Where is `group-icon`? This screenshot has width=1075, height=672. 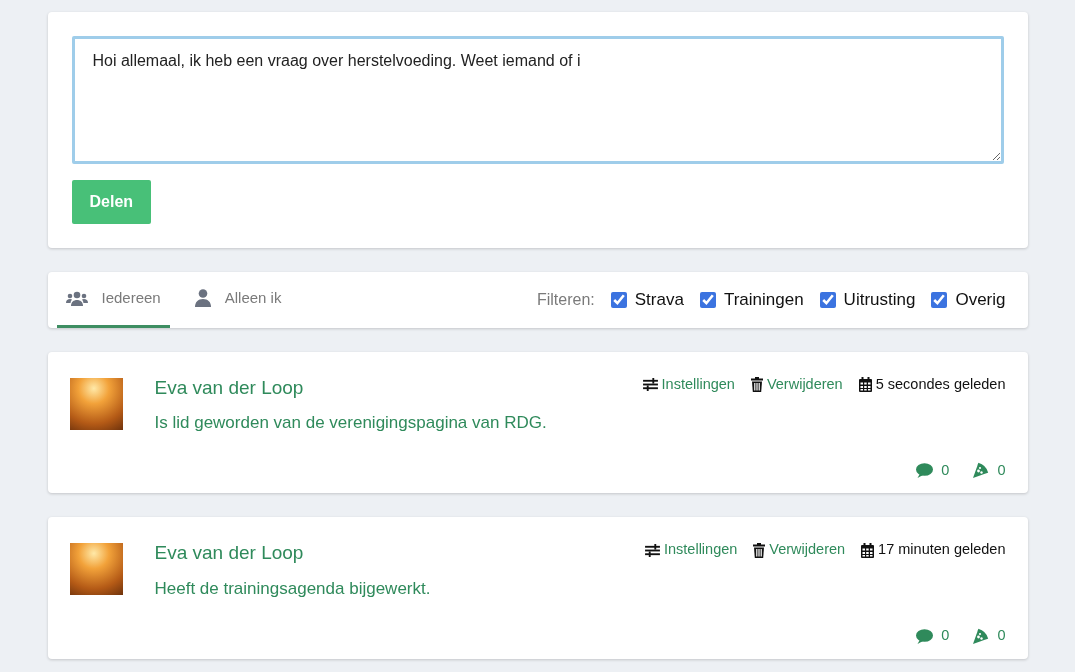 group-icon is located at coordinates (76, 298).